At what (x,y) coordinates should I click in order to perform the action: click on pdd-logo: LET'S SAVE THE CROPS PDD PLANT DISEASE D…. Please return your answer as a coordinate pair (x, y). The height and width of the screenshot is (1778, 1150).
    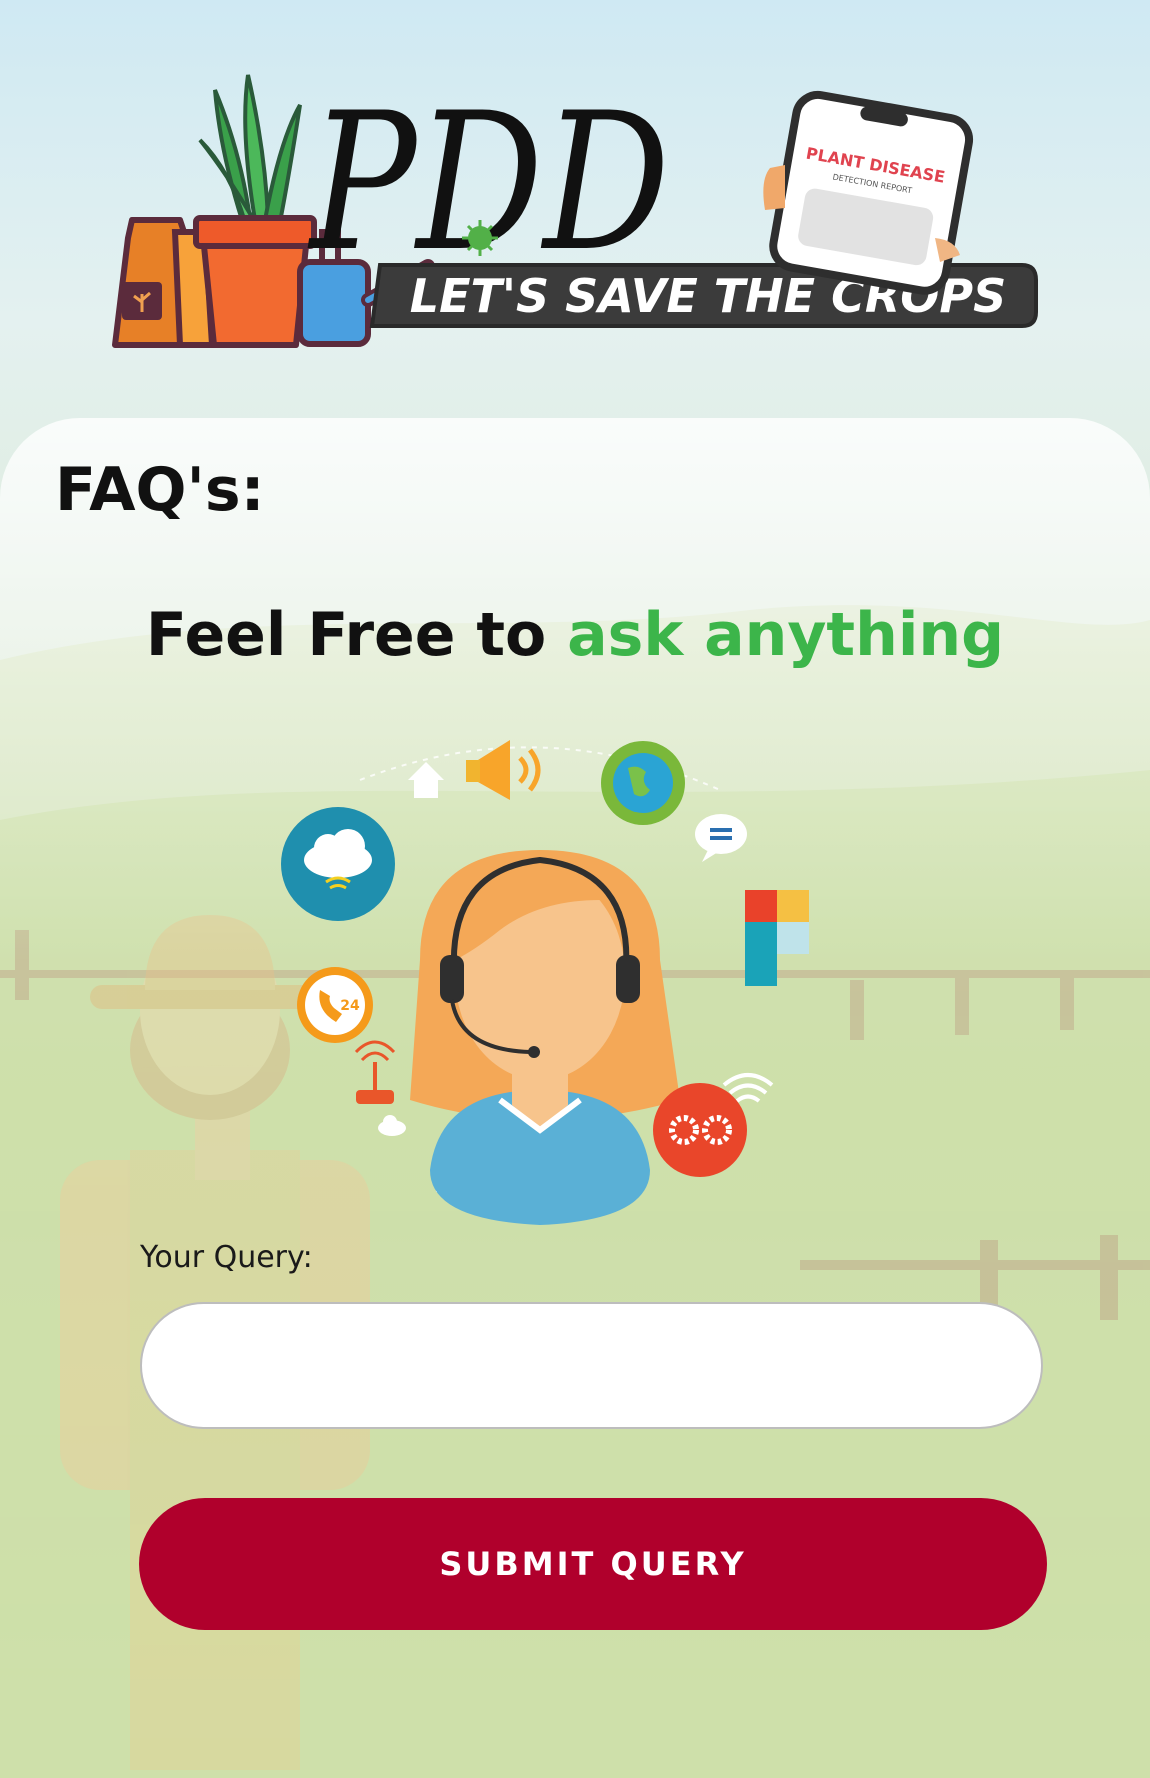
    Looking at the image, I should click on (575, 210).